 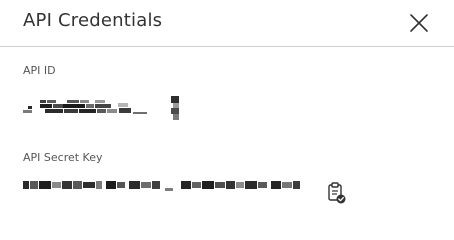 I want to click on api-id-redacted-value, so click(x=101, y=108).